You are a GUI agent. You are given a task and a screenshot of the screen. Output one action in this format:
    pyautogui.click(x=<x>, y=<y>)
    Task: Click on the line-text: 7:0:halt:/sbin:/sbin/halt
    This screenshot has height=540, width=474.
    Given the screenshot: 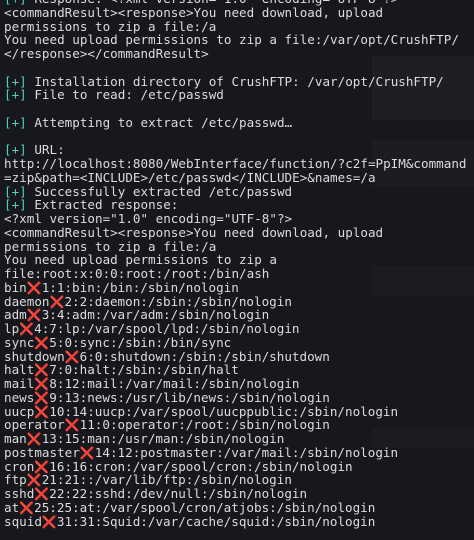 What is the action you would take?
    pyautogui.click(x=144, y=370)
    